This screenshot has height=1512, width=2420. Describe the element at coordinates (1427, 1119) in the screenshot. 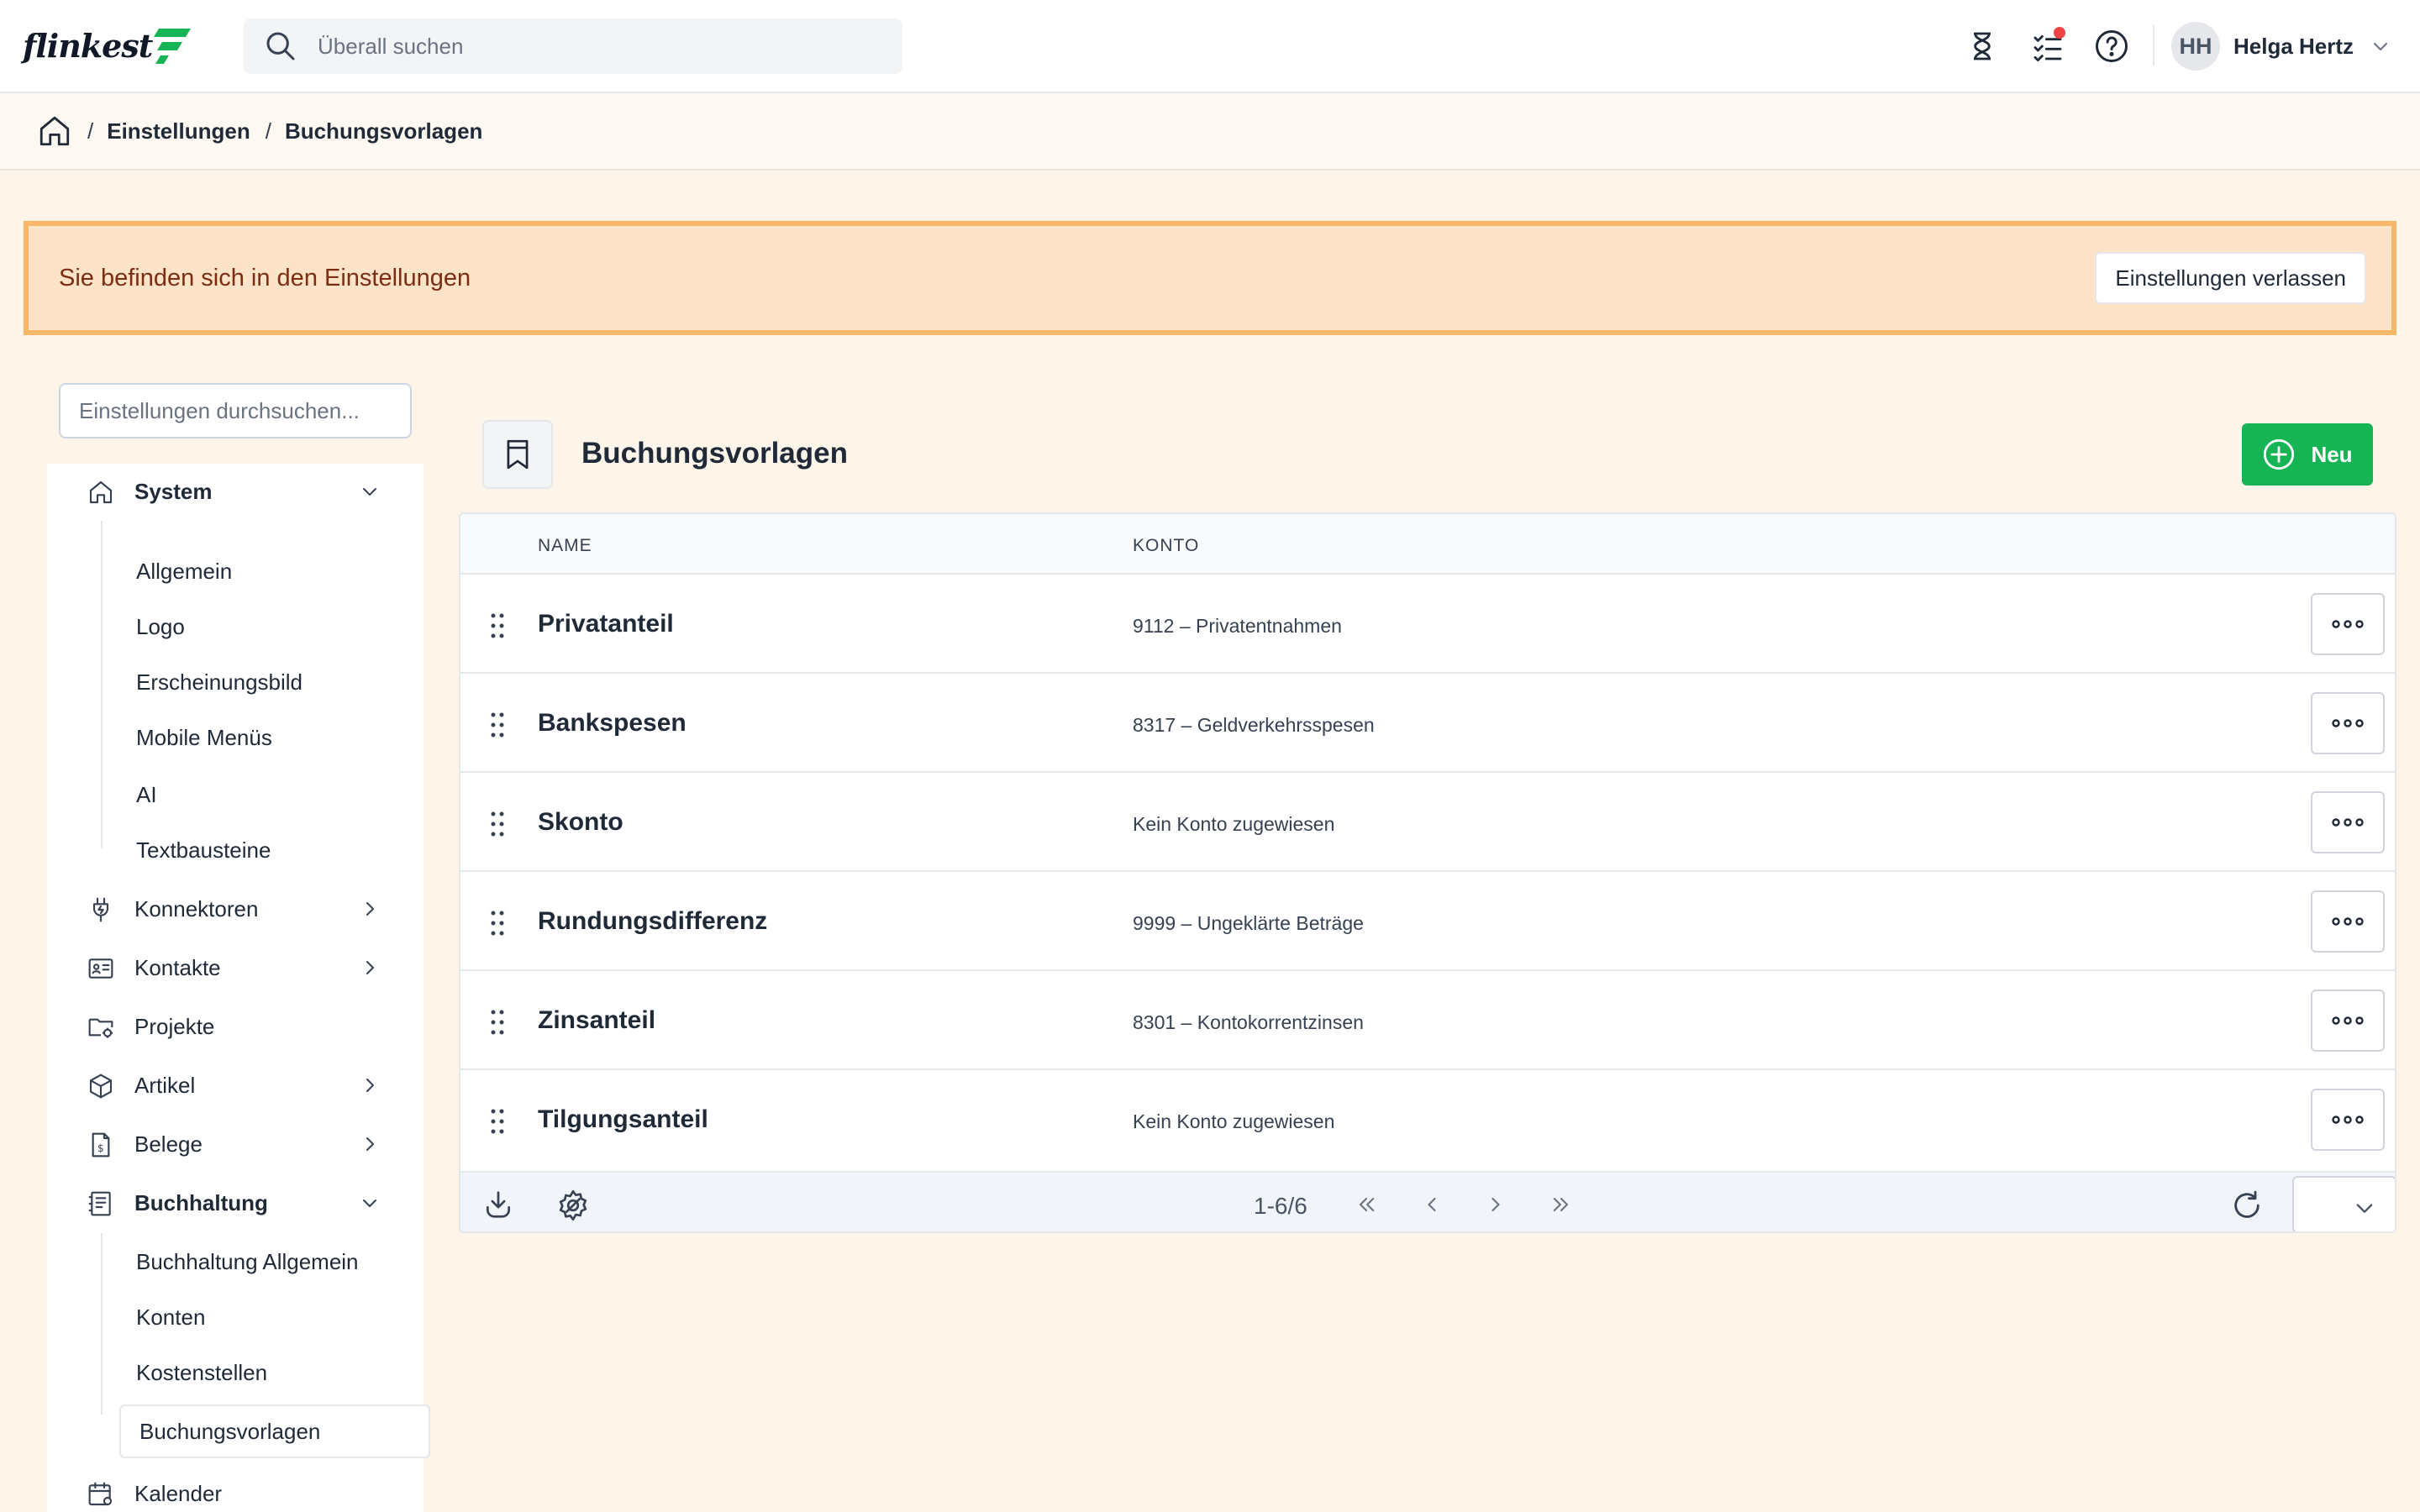

I see `table-row: Tilgungsanteil Kein Konto zugewiesen` at that location.